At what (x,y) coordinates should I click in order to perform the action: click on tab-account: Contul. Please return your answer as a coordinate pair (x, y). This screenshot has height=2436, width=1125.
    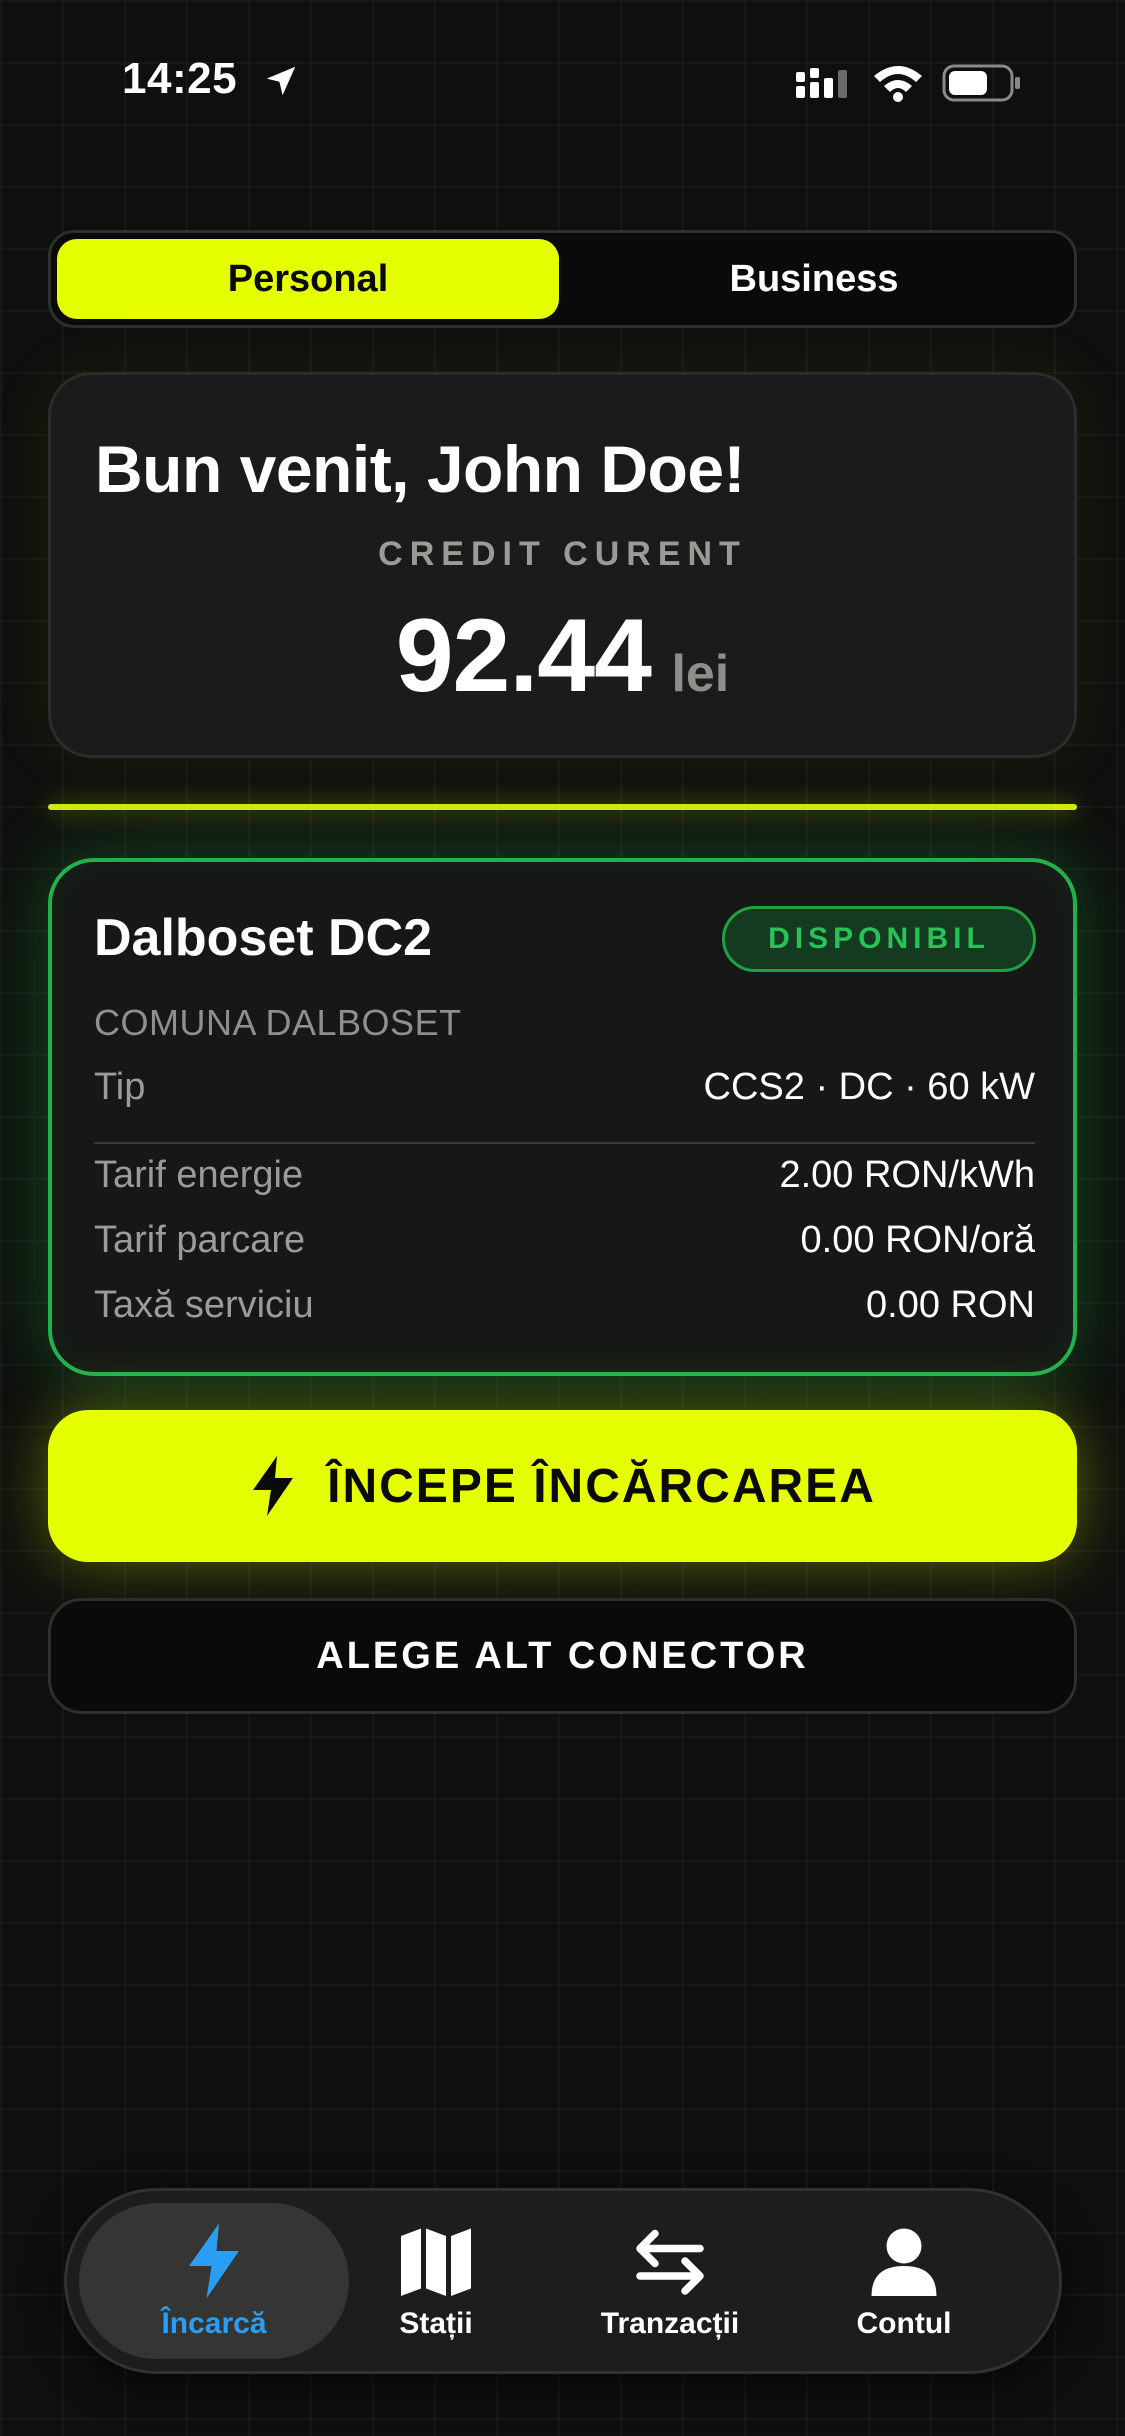
    Looking at the image, I should click on (904, 2281).